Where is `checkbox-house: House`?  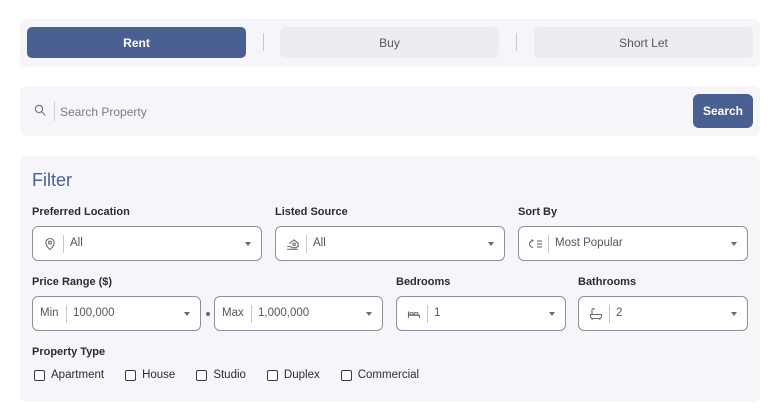
checkbox-house: House is located at coordinates (150, 375).